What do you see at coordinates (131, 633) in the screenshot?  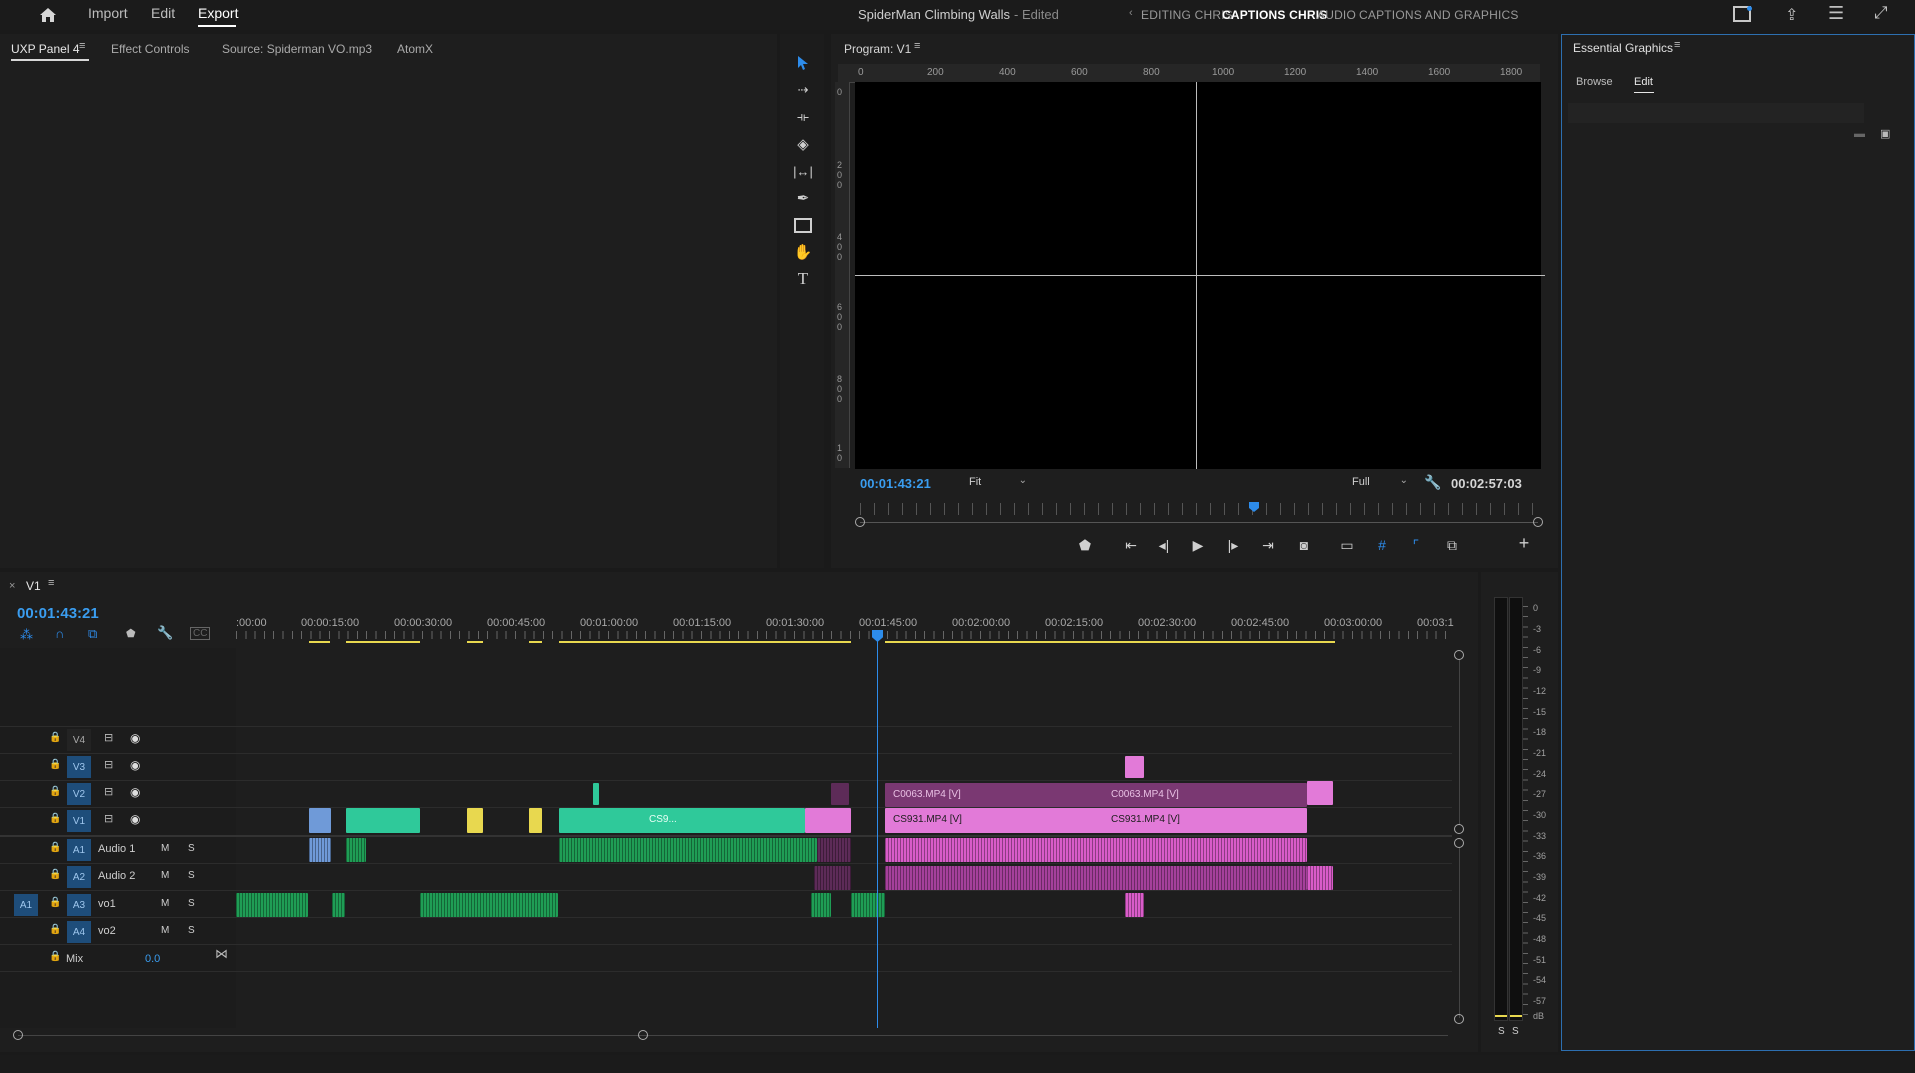 I see `add-marker-timeline-icon: ⬟` at bounding box center [131, 633].